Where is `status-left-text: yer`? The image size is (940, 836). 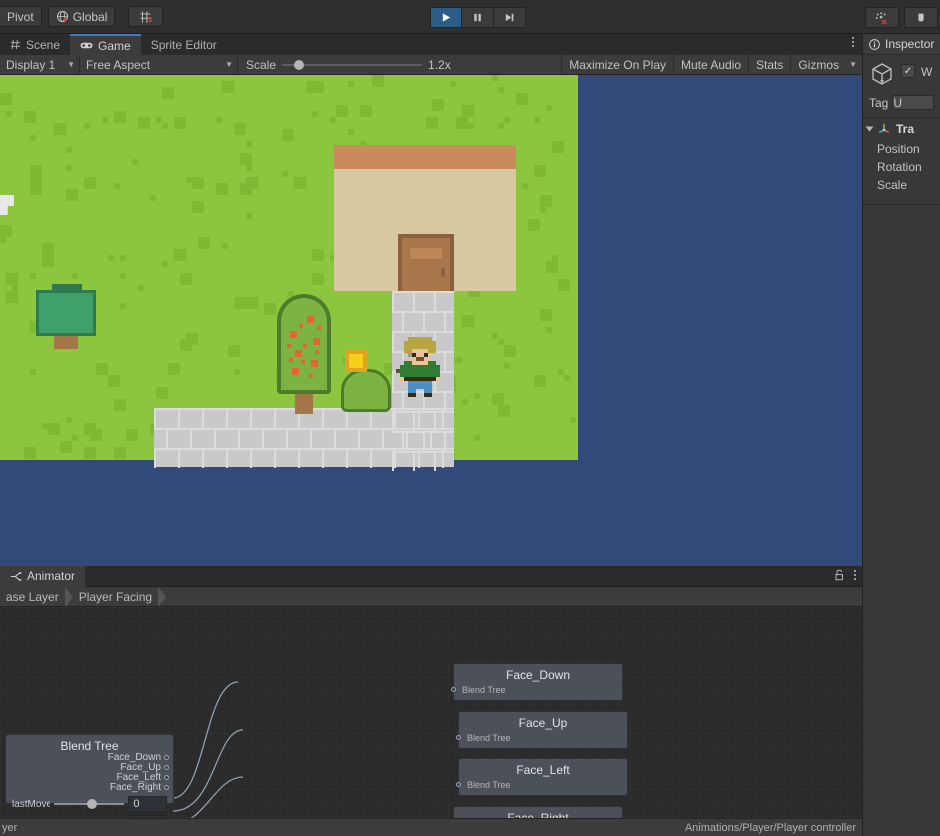 status-left-text: yer is located at coordinates (10, 827).